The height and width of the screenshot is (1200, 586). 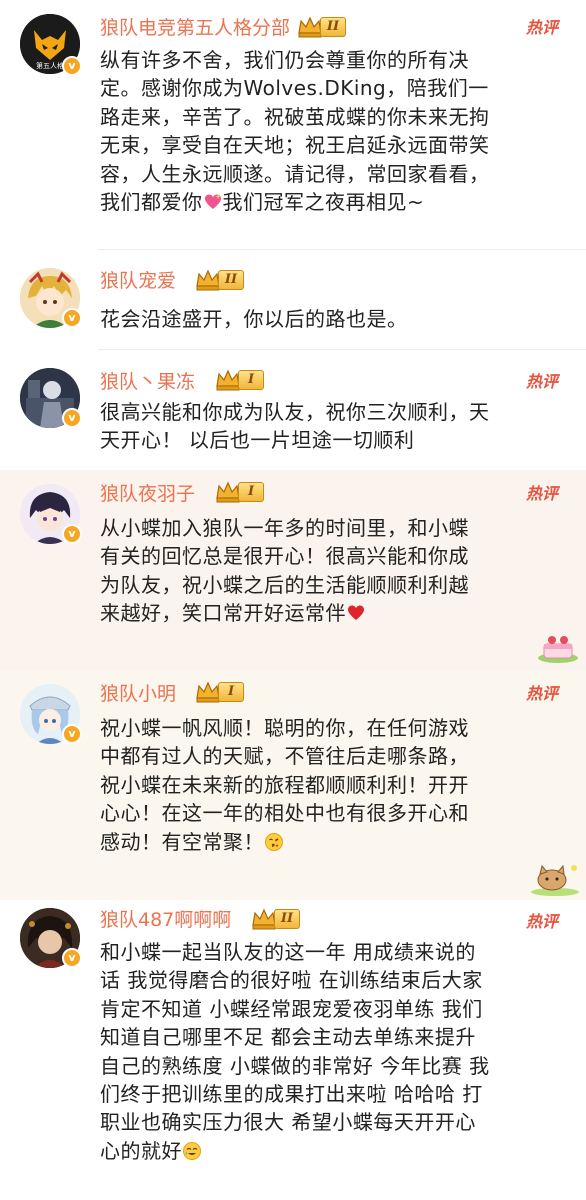 What do you see at coordinates (274, 841) in the screenshot?
I see `kiss-face-icon` at bounding box center [274, 841].